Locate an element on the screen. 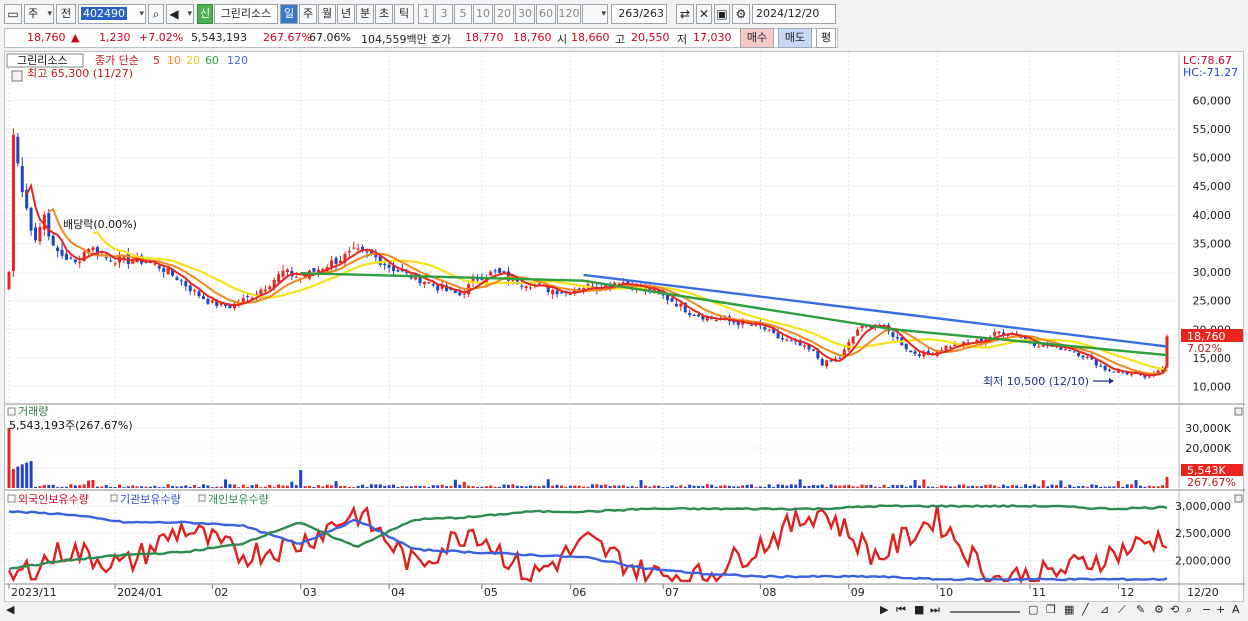 This screenshot has width=1248, height=621. interval-120: 120 is located at coordinates (569, 14).